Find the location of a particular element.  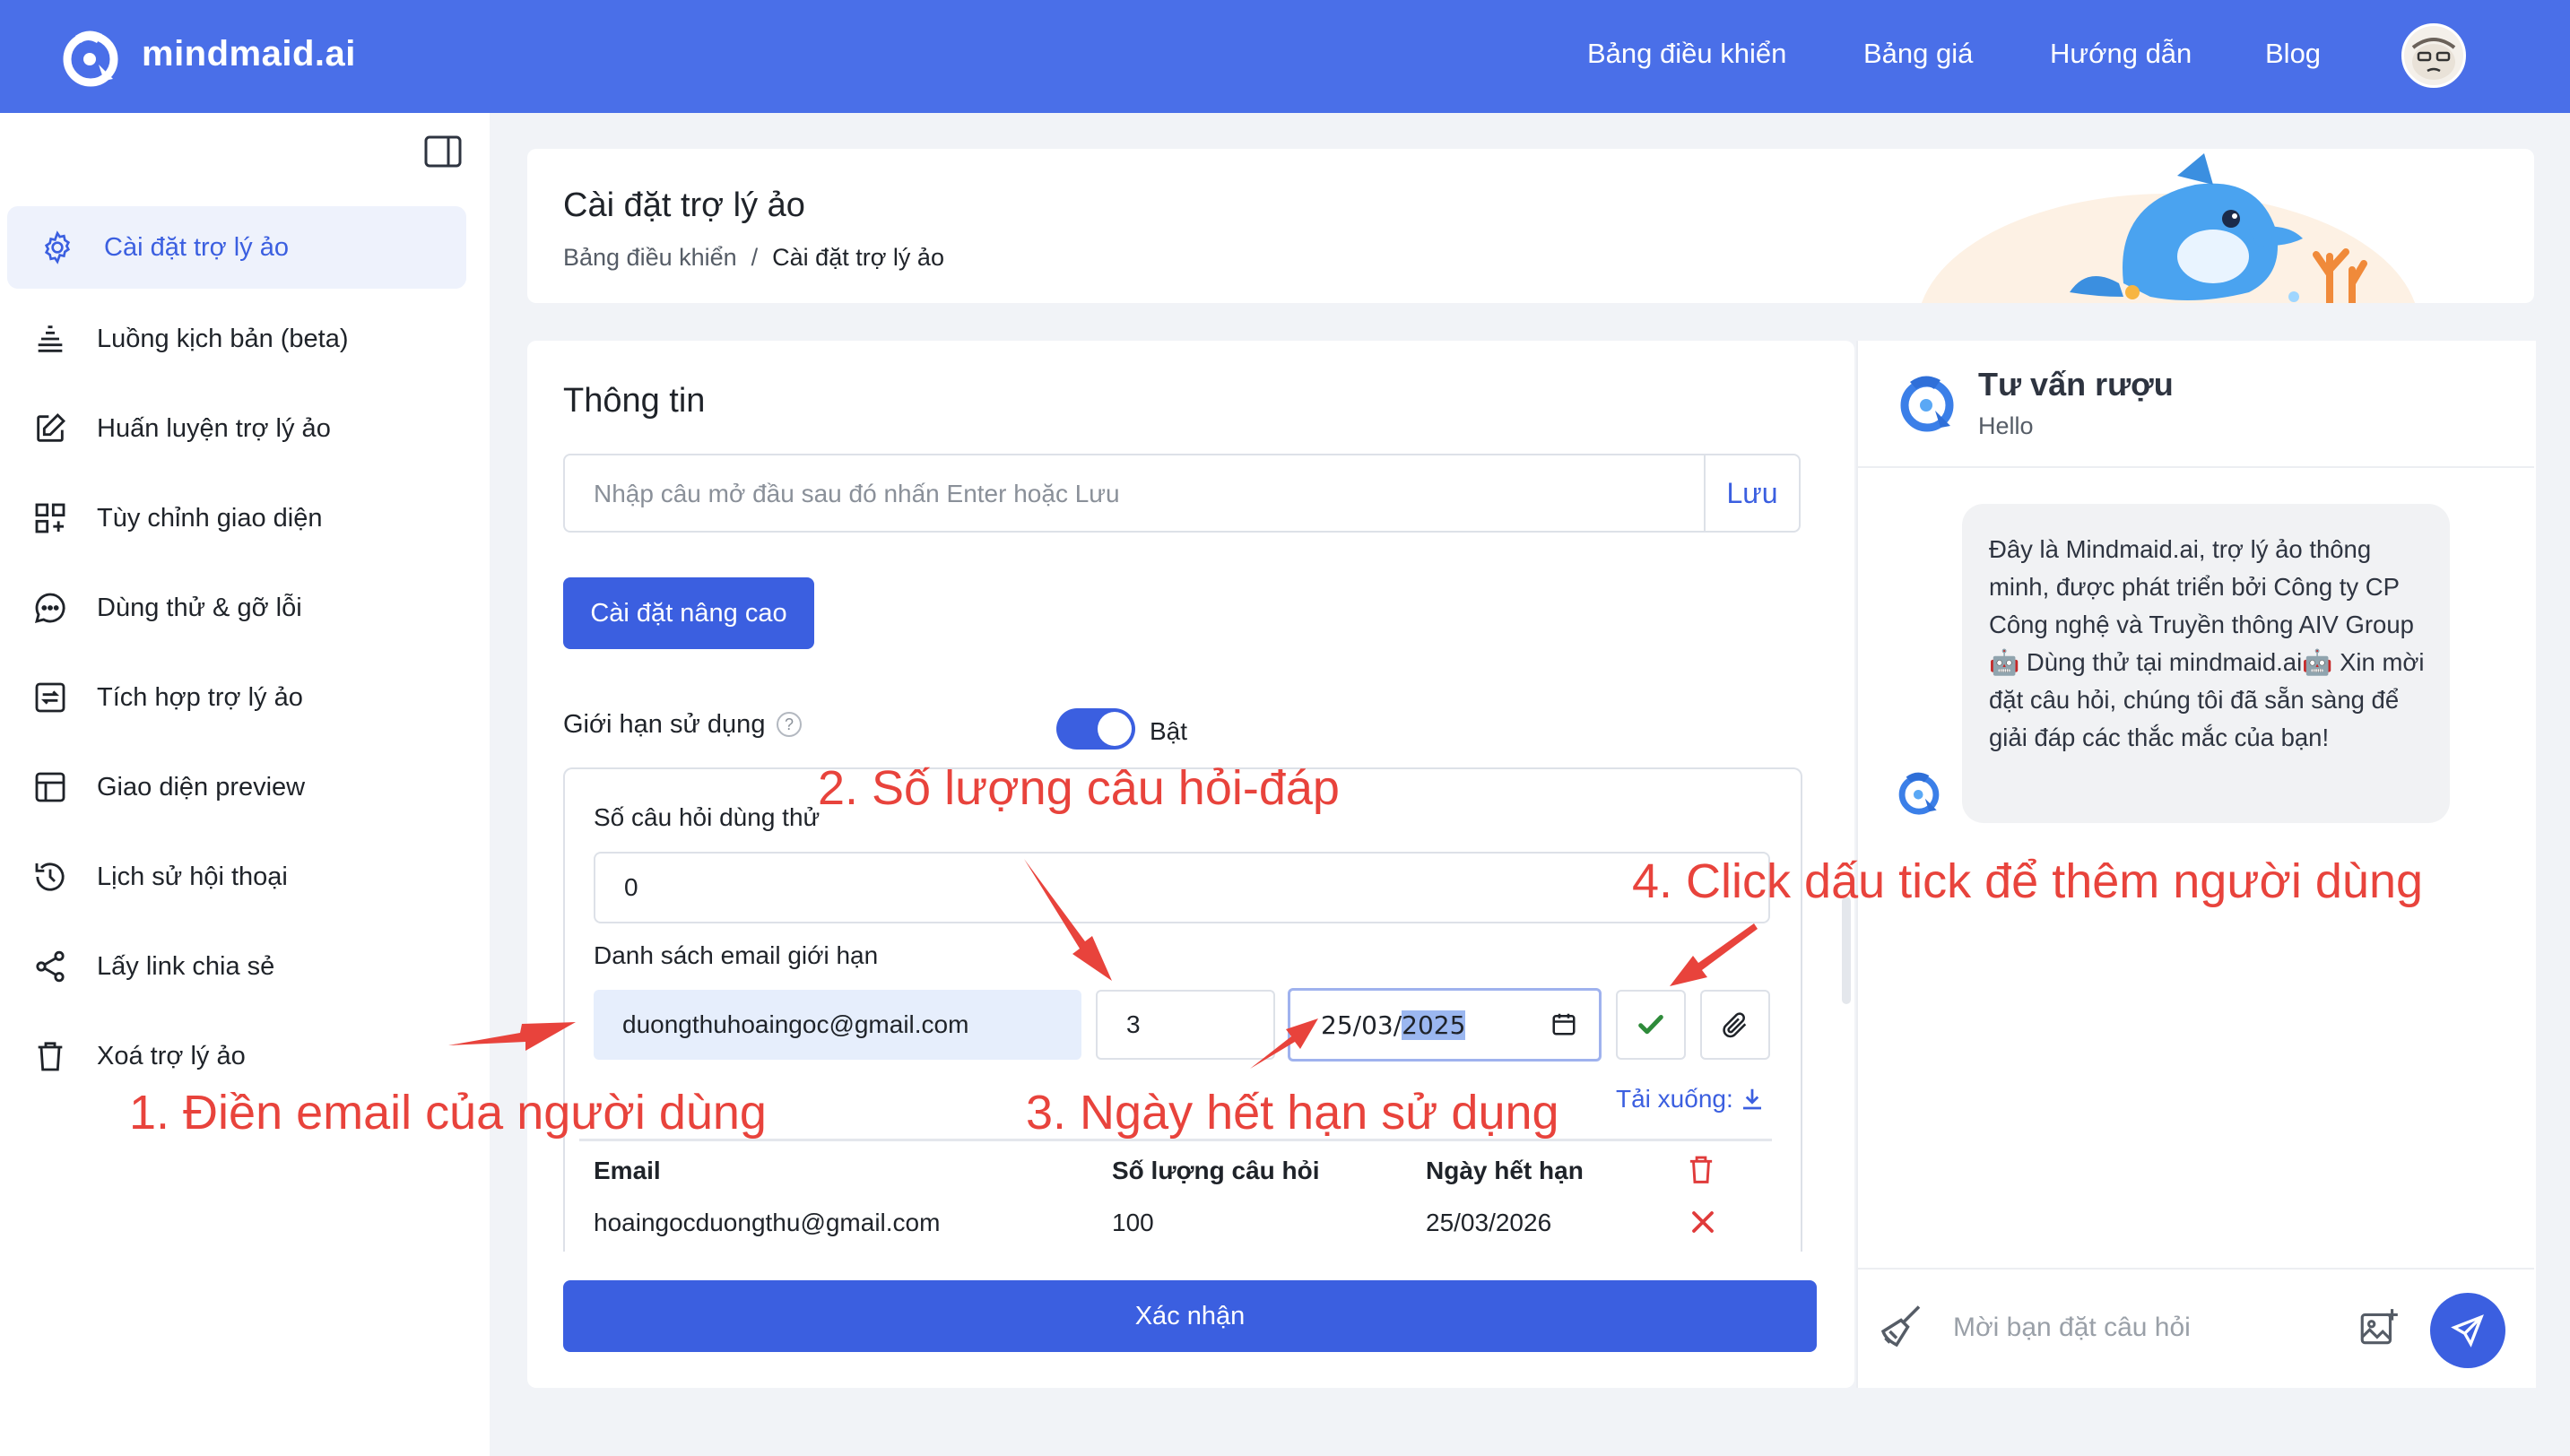

delete-row-icon is located at coordinates (1703, 1222).